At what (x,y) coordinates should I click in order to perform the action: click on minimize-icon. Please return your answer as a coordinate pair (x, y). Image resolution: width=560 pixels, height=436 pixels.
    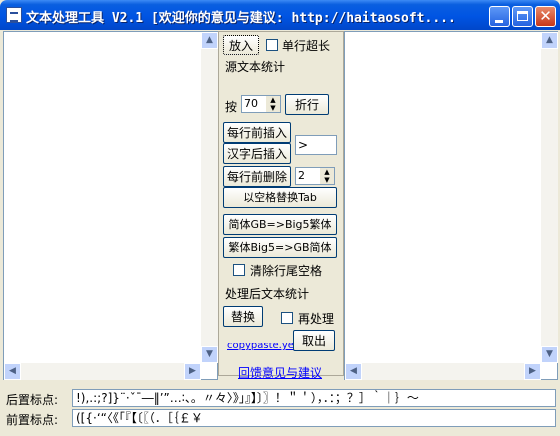
    Looking at the image, I should click on (499, 21).